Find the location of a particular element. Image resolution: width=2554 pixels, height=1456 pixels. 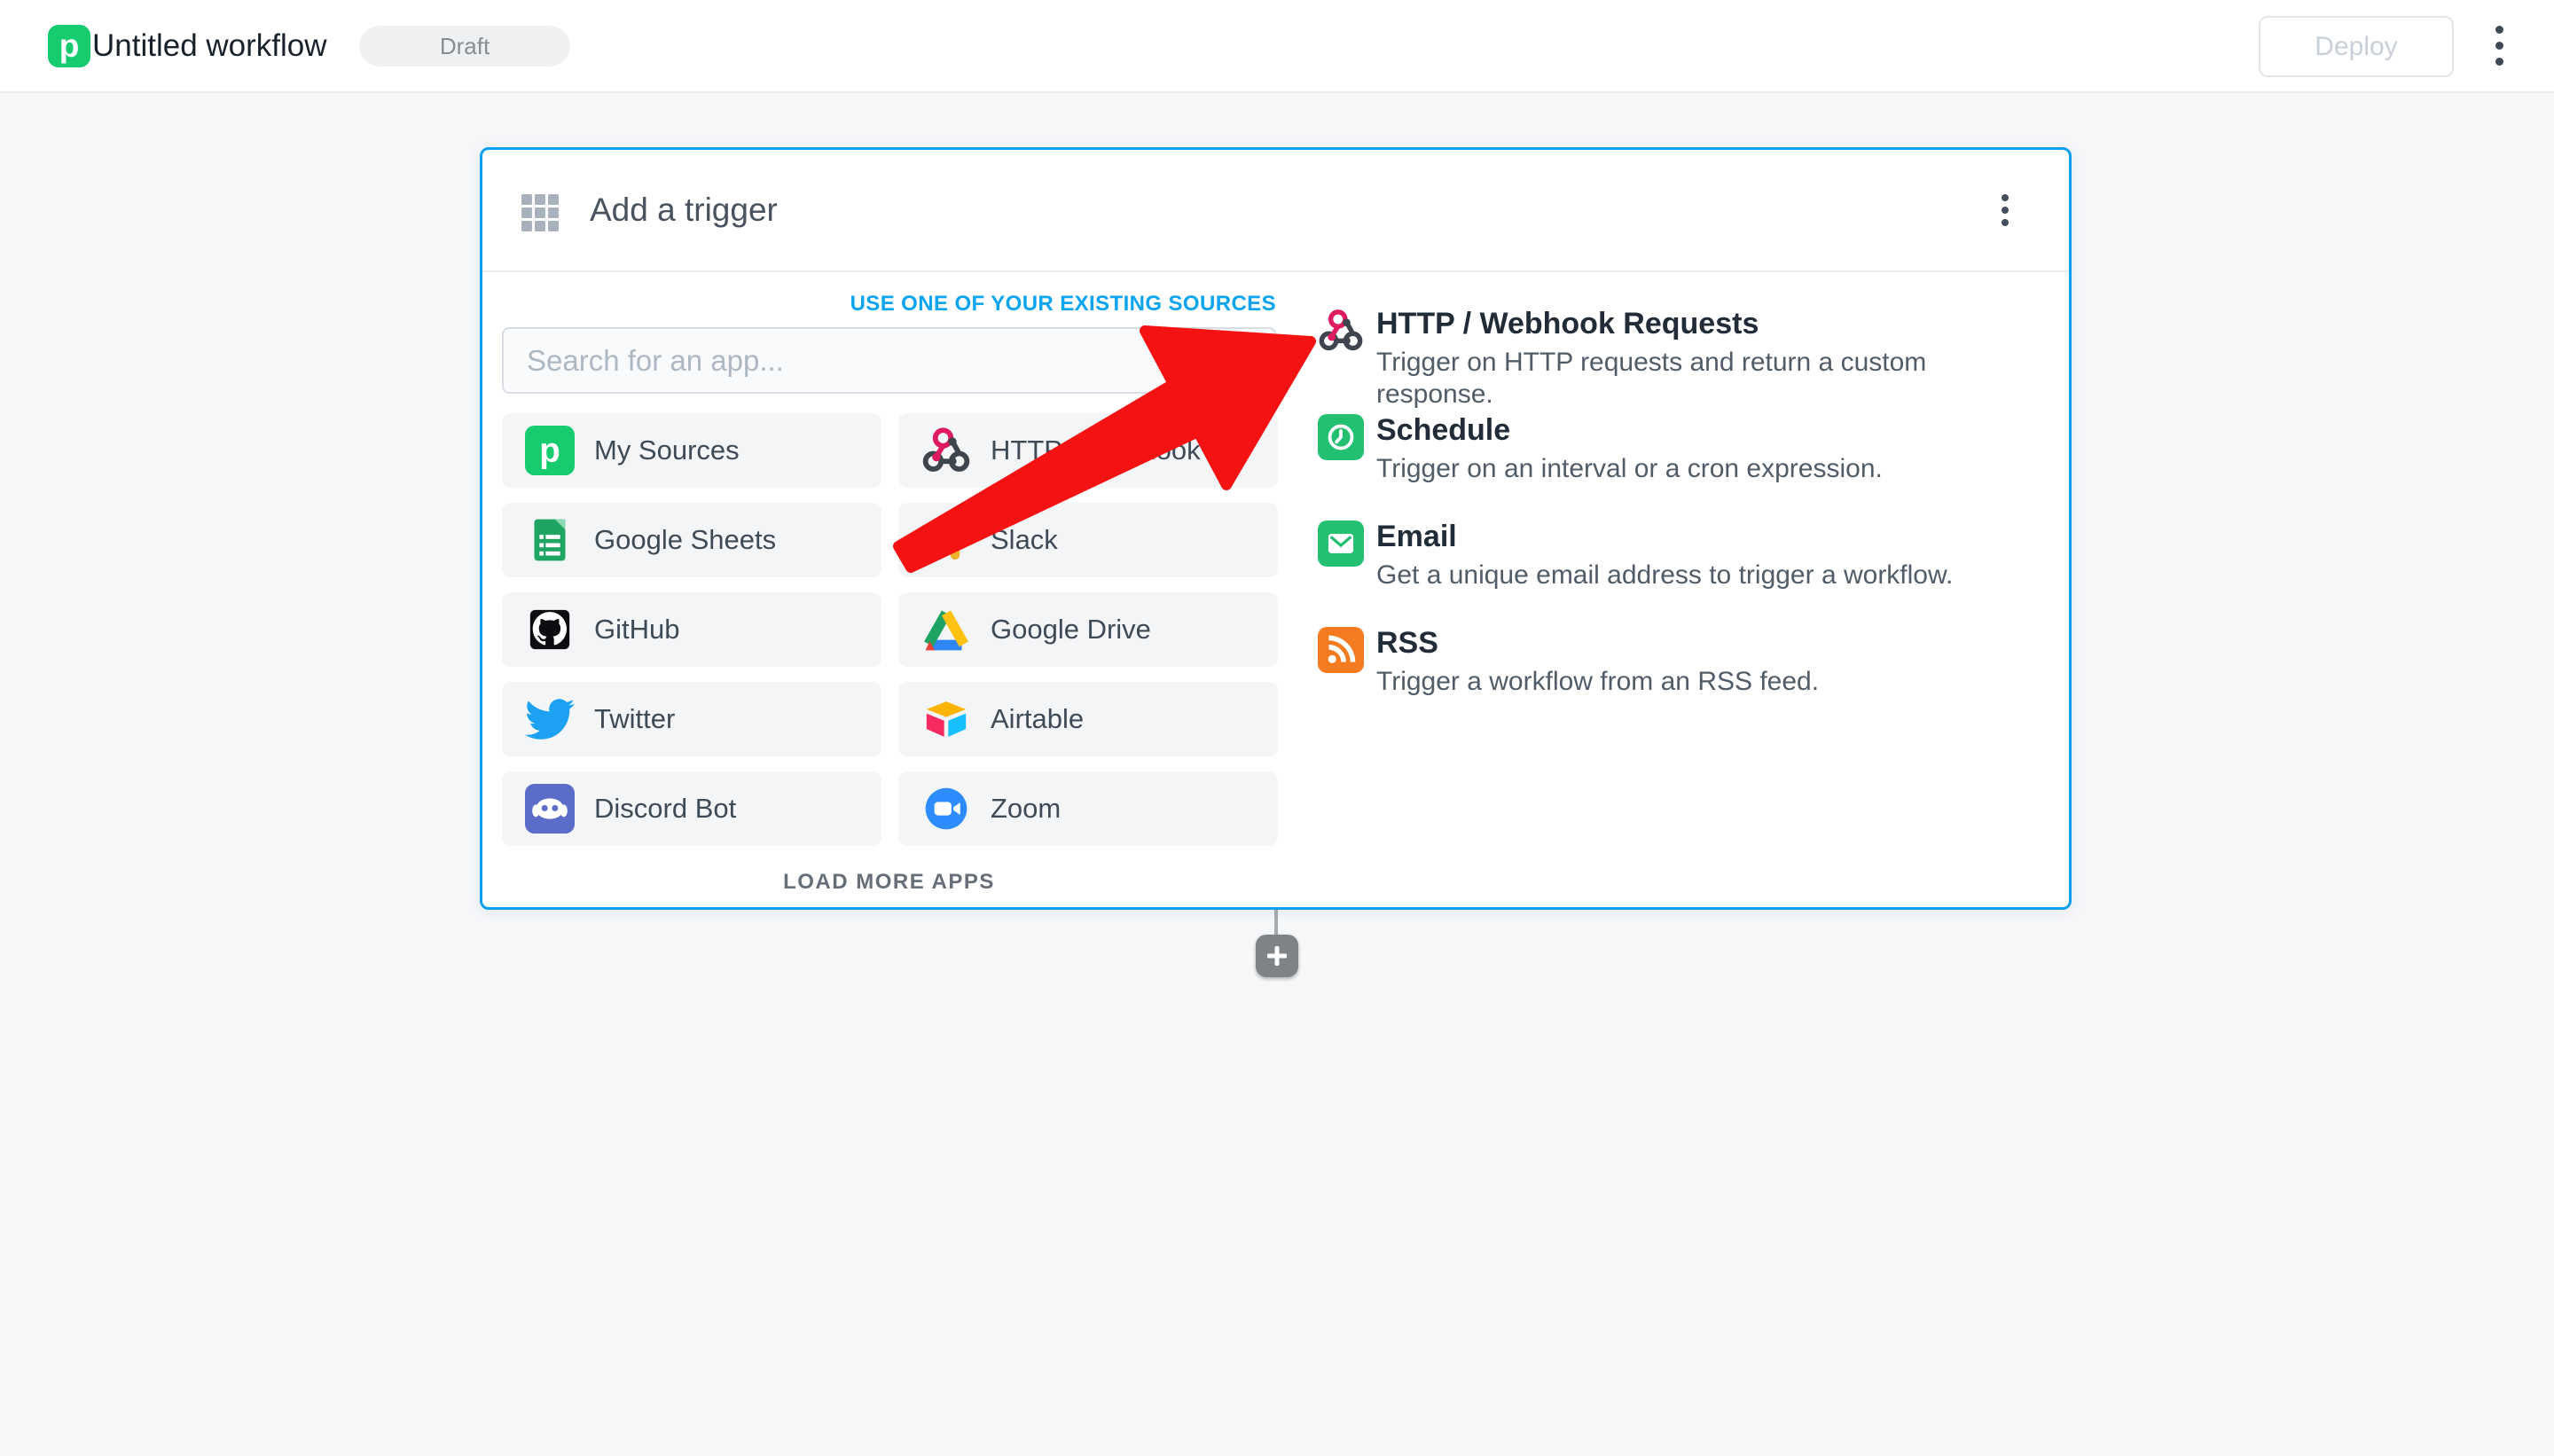

card-header-divider is located at coordinates (1275, 271).